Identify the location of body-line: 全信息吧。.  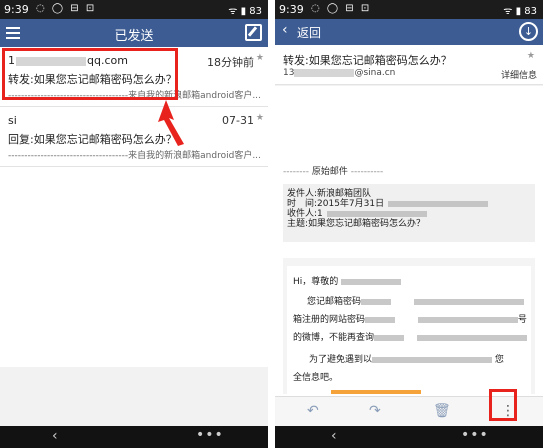
(316, 378).